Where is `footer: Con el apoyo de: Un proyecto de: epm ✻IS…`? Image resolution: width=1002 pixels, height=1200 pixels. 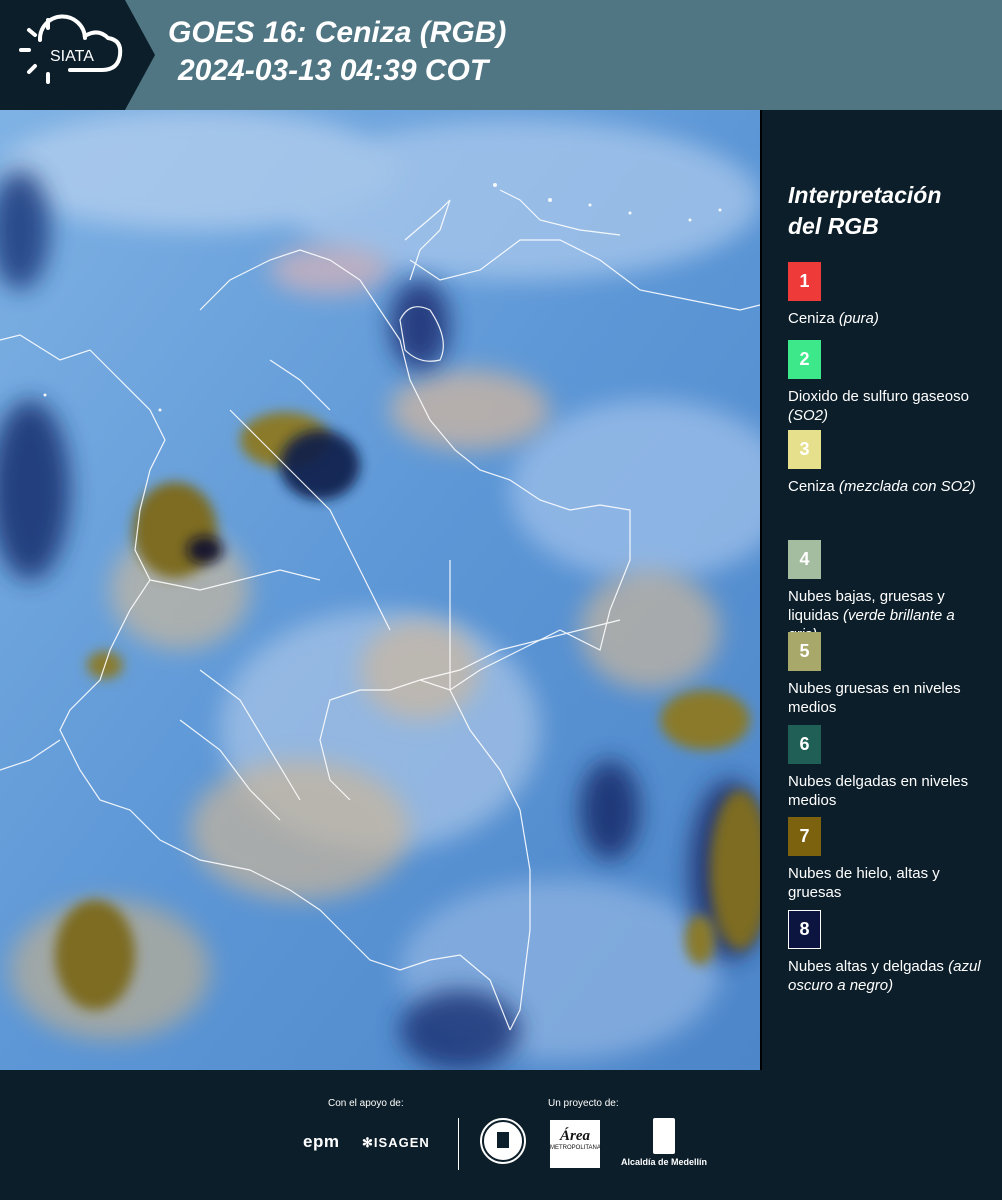 footer: Con el apoyo de: Un proyecto de: epm ✻IS… is located at coordinates (501, 1135).